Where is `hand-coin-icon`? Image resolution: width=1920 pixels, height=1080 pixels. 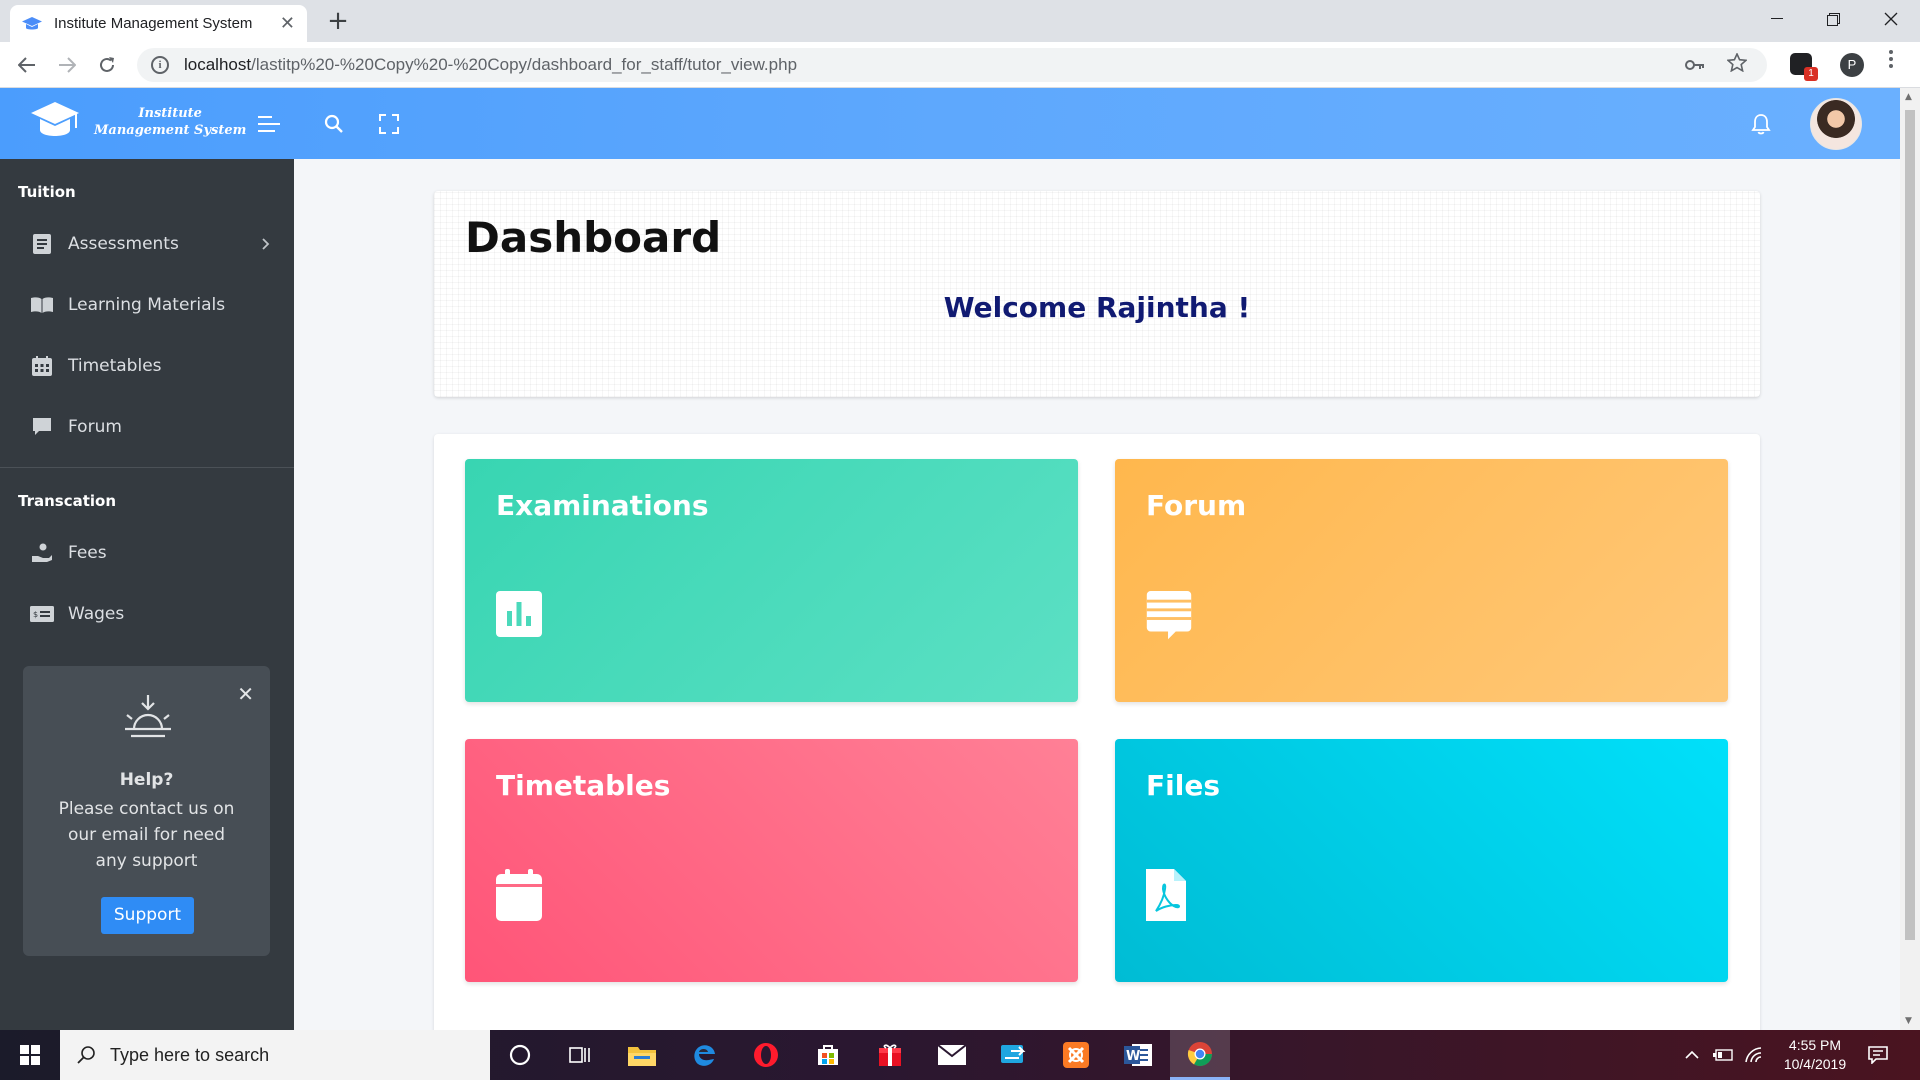 hand-coin-icon is located at coordinates (42, 553).